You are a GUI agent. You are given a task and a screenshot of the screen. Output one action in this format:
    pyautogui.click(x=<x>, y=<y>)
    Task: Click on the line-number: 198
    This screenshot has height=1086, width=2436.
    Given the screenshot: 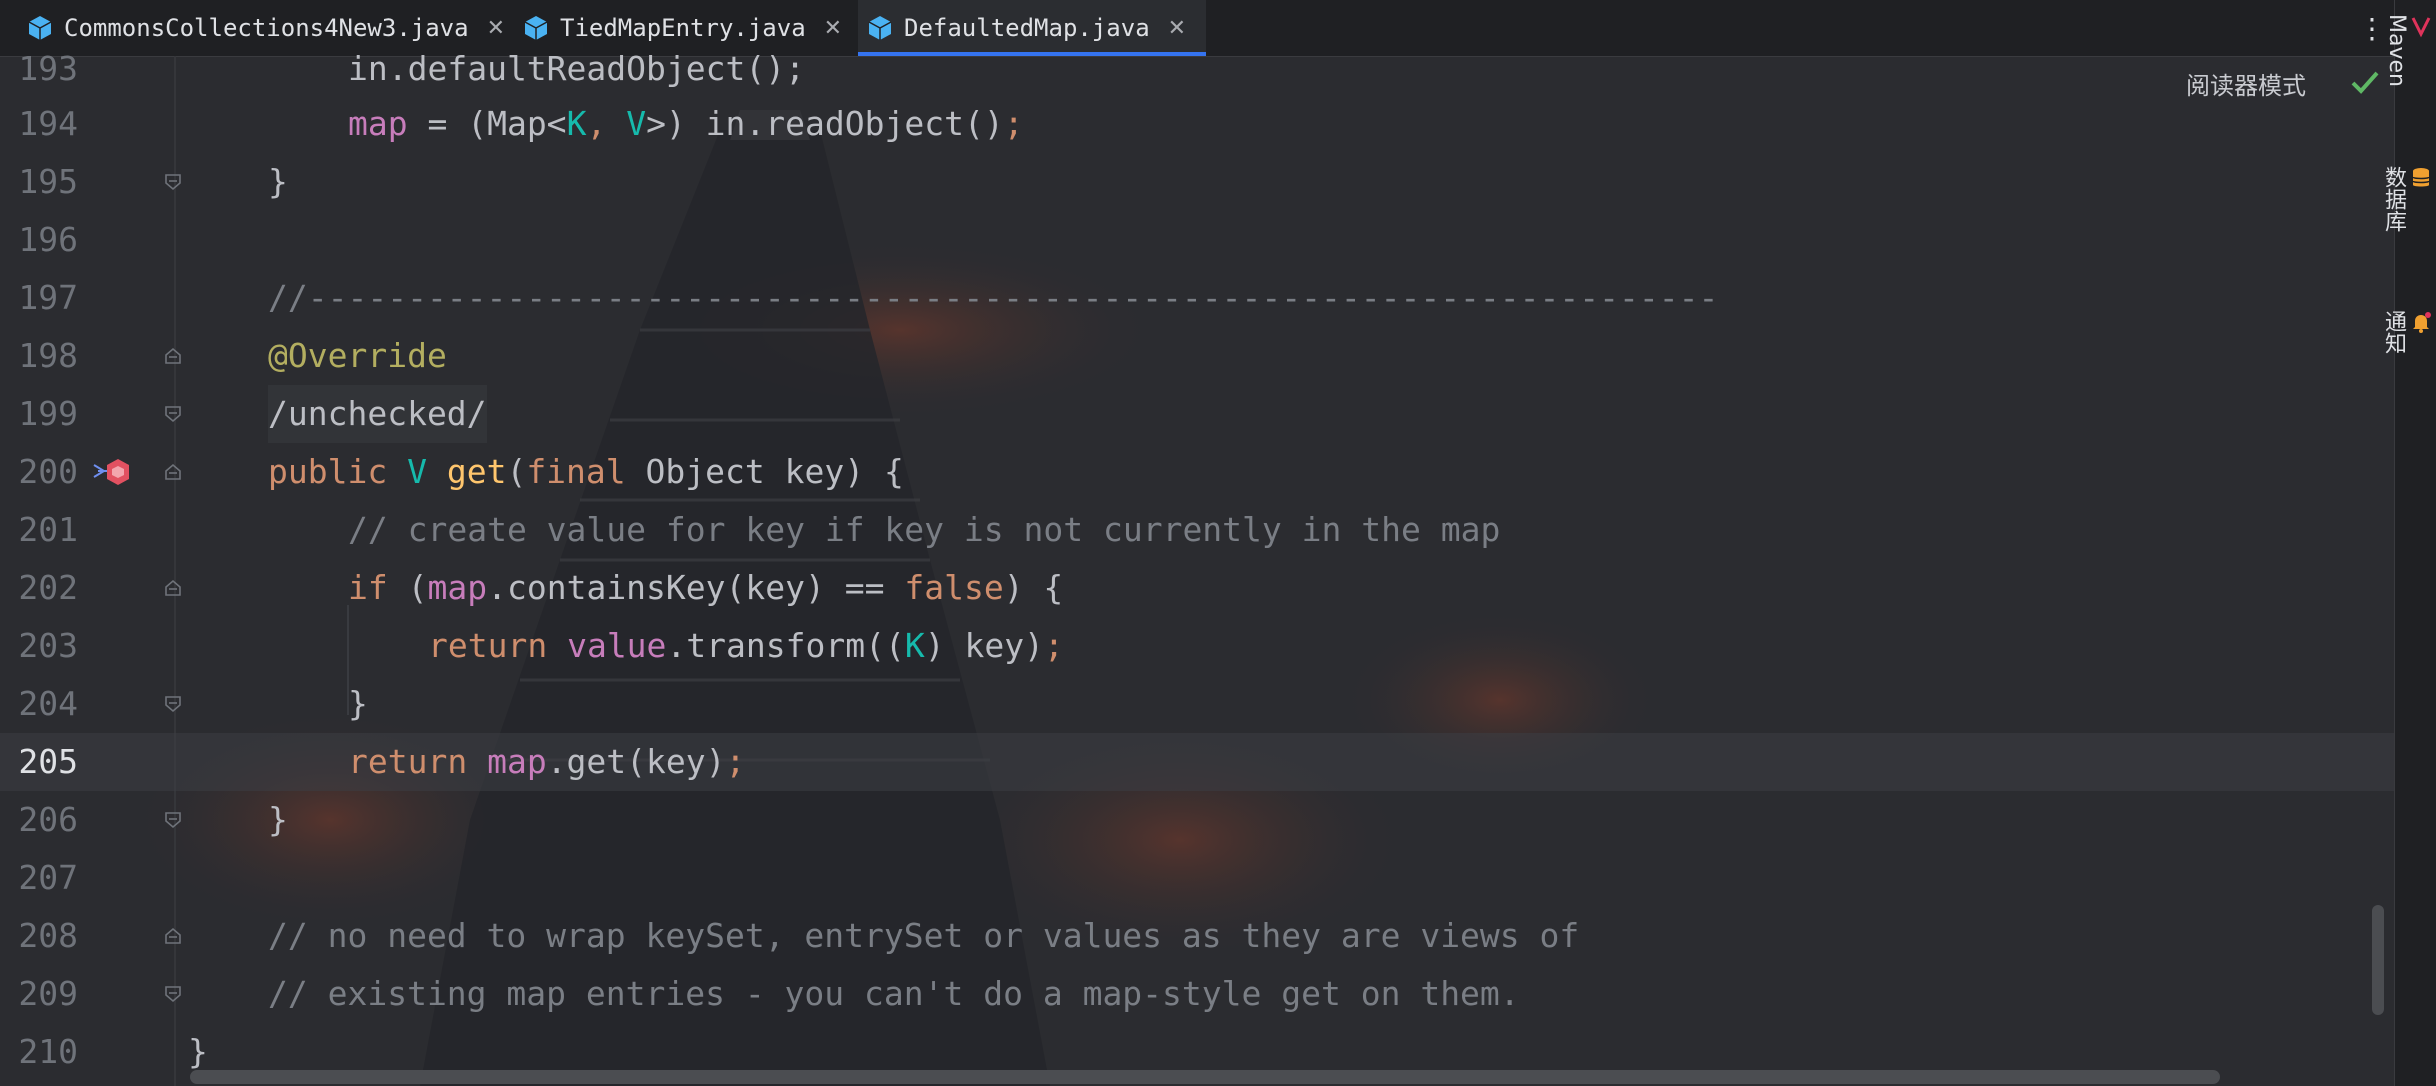 What is the action you would take?
    pyautogui.click(x=48, y=355)
    